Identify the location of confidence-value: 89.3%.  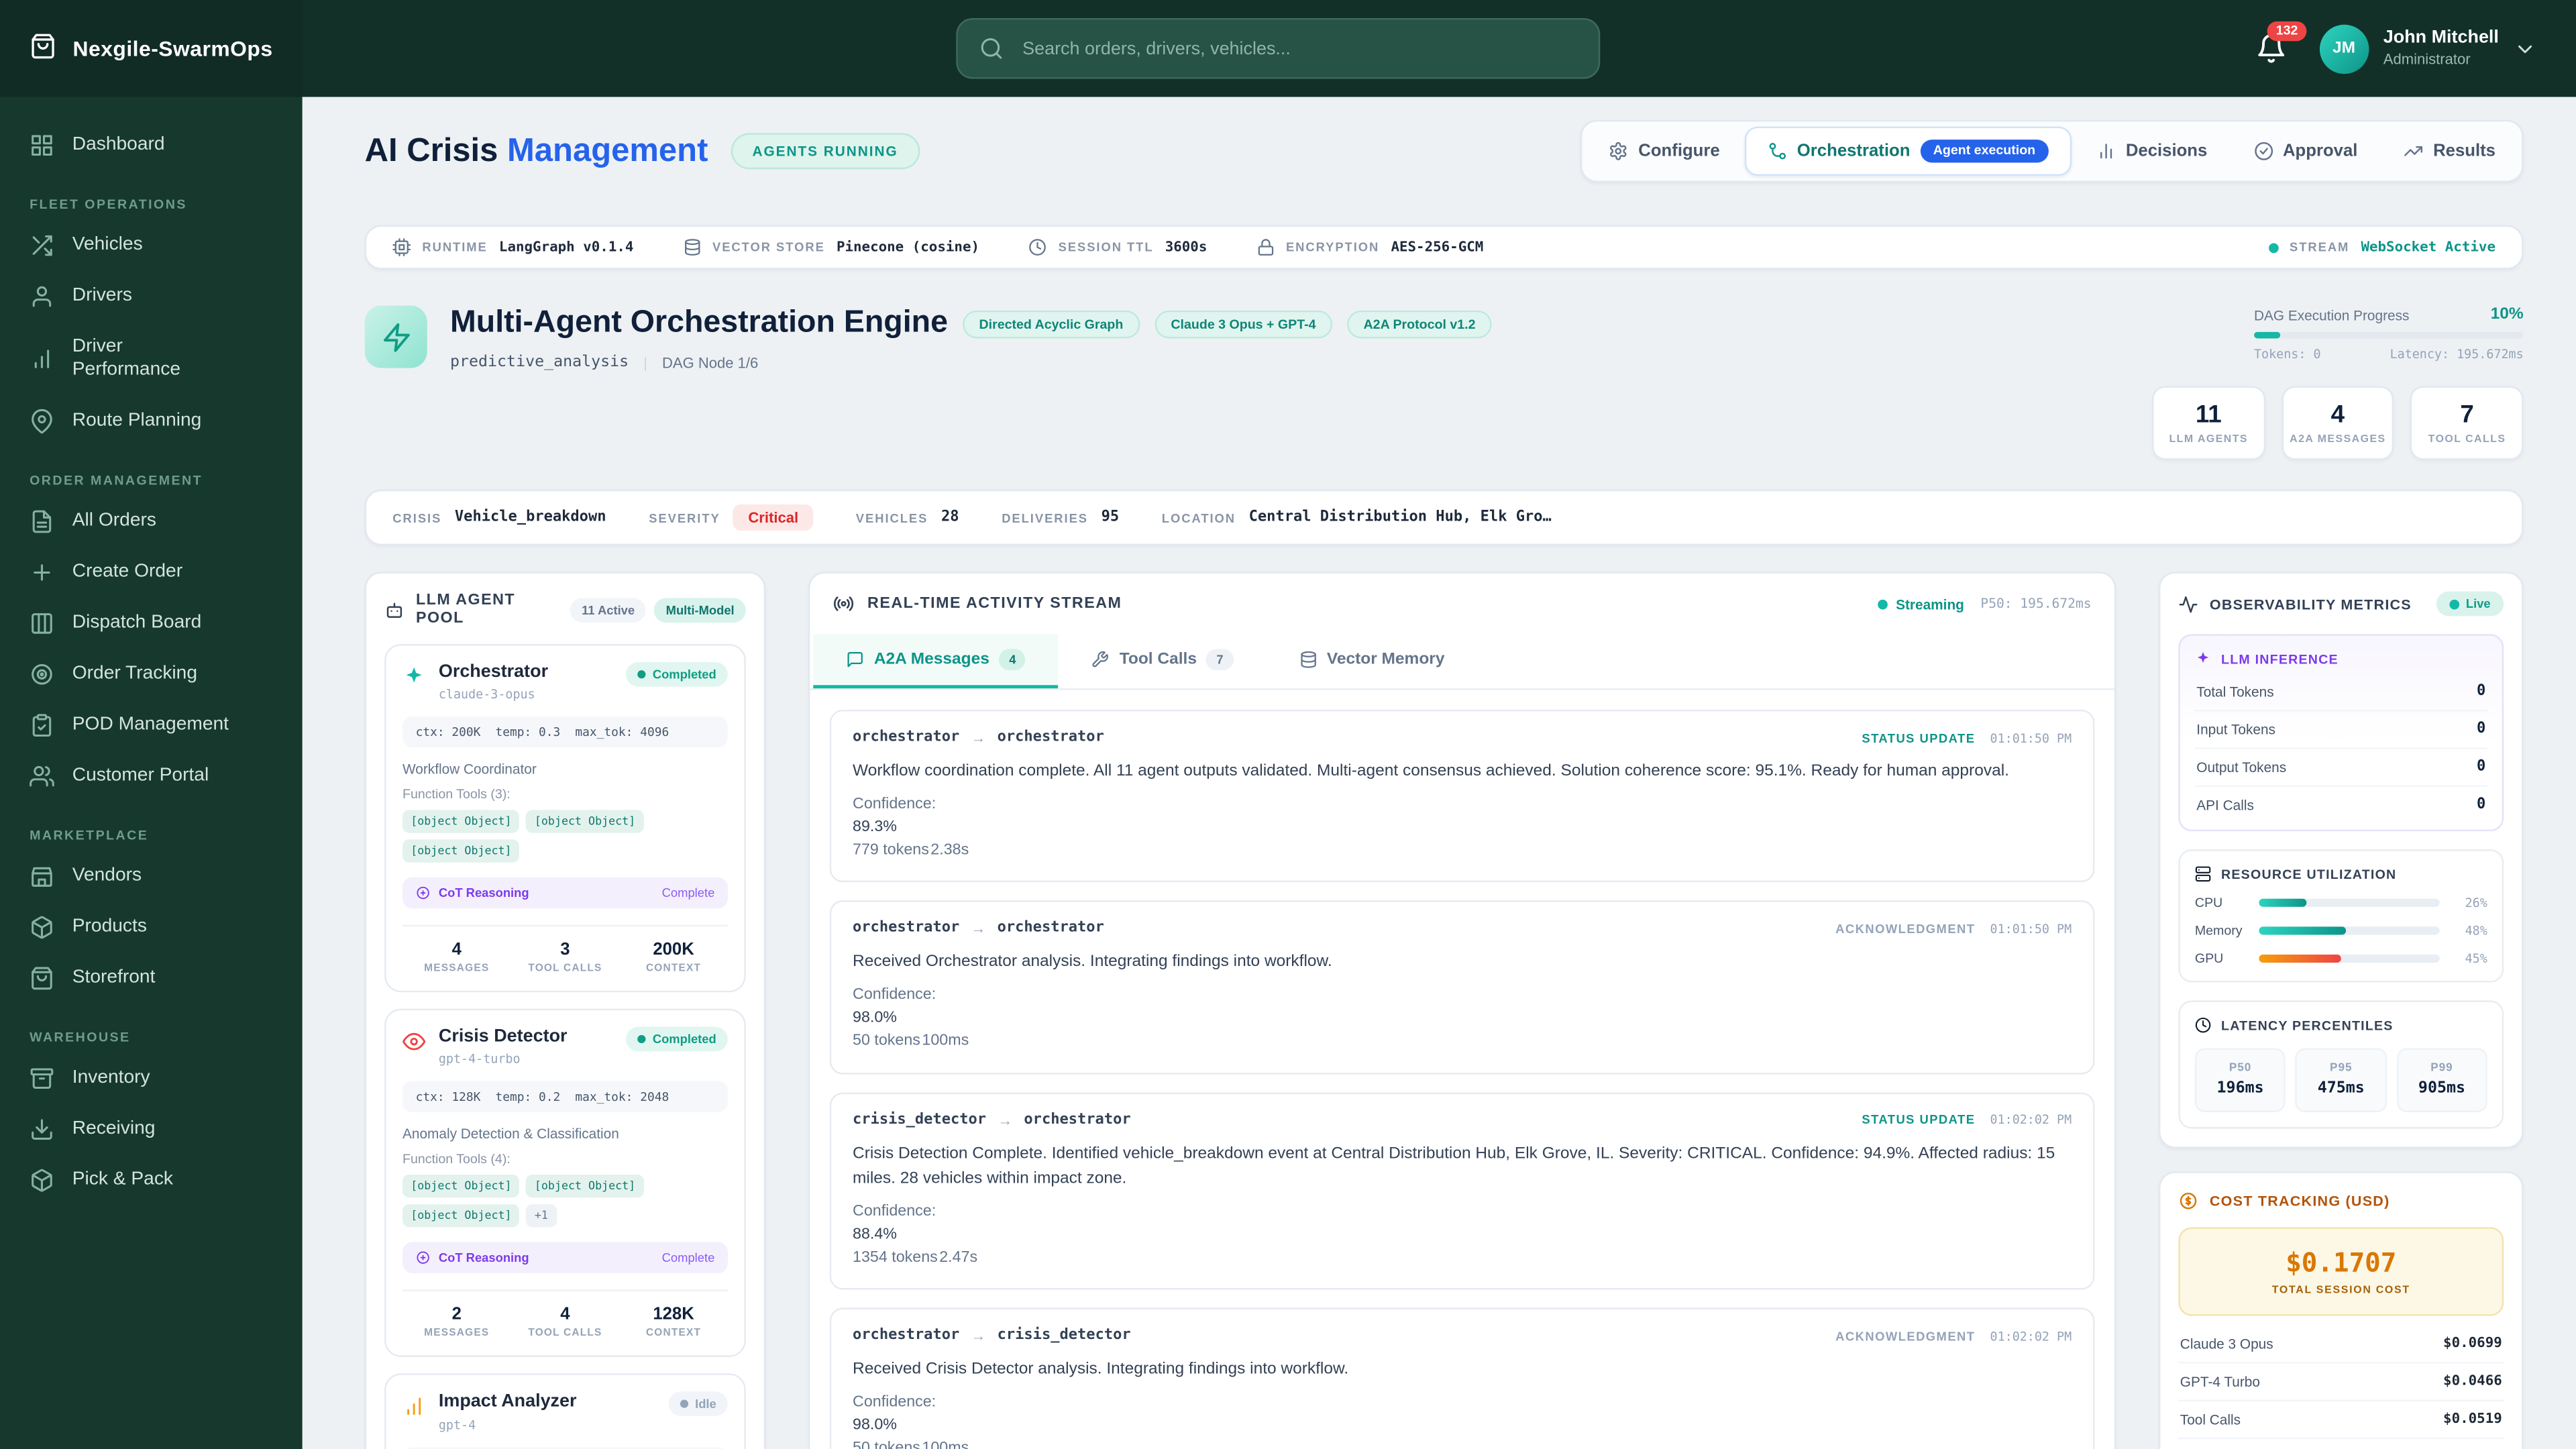
(875, 826).